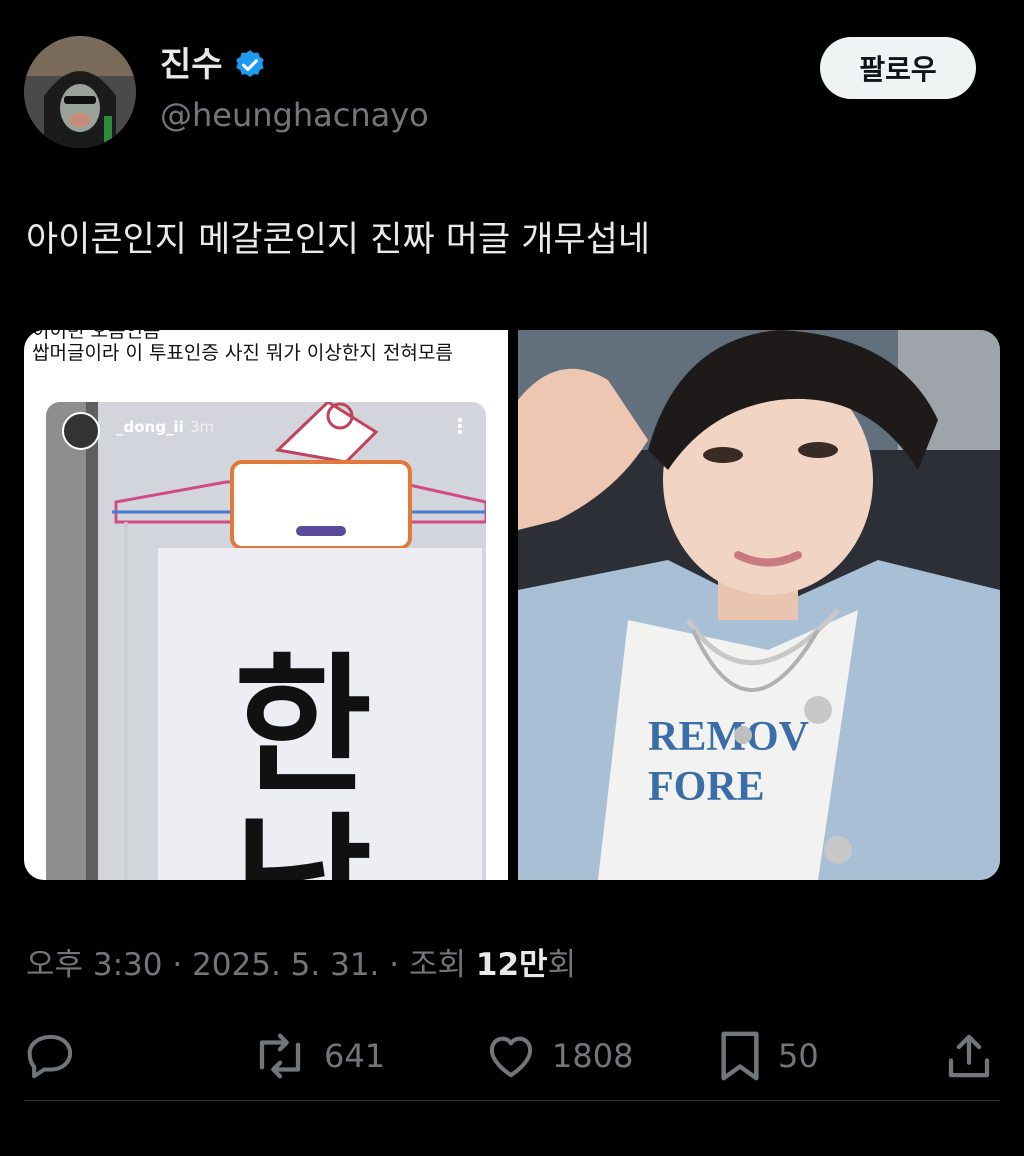  I want to click on screenshot-caption: 쌉머글이라 이 투표인증 사진 뭐가 이상한지 전혀모름, so click(242, 353).